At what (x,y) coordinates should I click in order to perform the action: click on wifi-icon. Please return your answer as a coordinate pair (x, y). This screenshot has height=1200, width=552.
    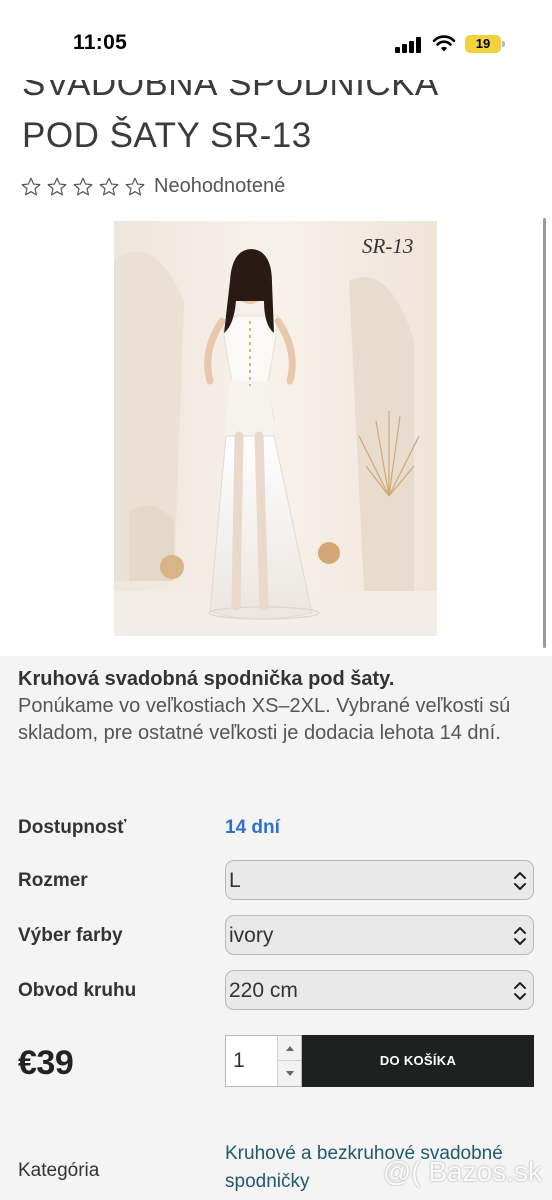
    Looking at the image, I should click on (444, 43).